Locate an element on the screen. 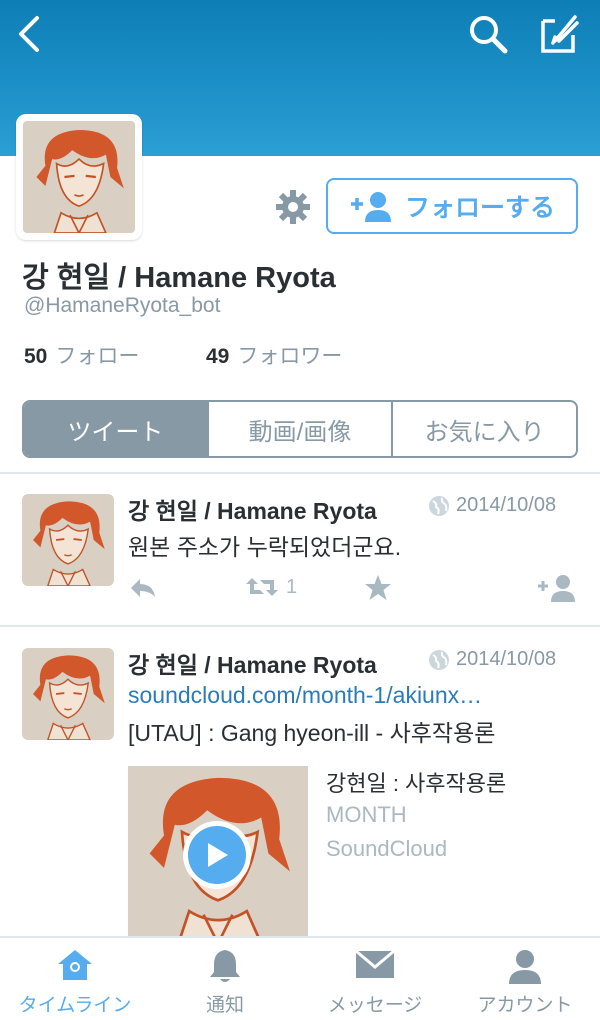 This screenshot has height=1020, width=600. envelope-icon is located at coordinates (375, 963).